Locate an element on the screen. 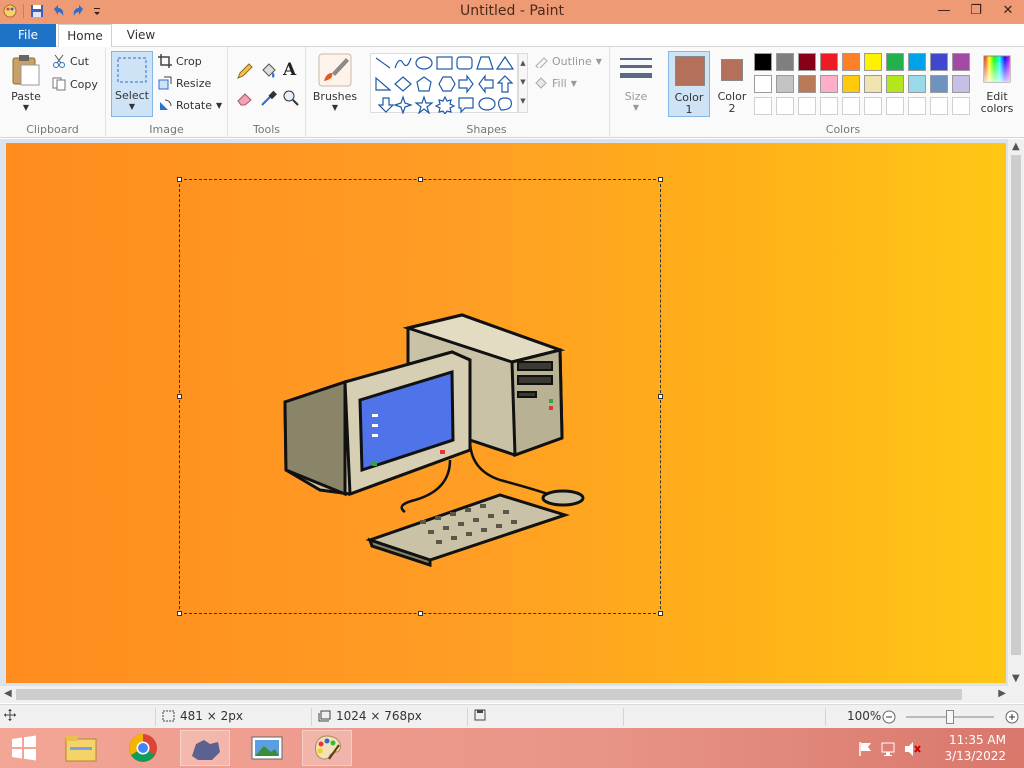  vertical-scrollbar: ▲ ▼ is located at coordinates (1016, 412).